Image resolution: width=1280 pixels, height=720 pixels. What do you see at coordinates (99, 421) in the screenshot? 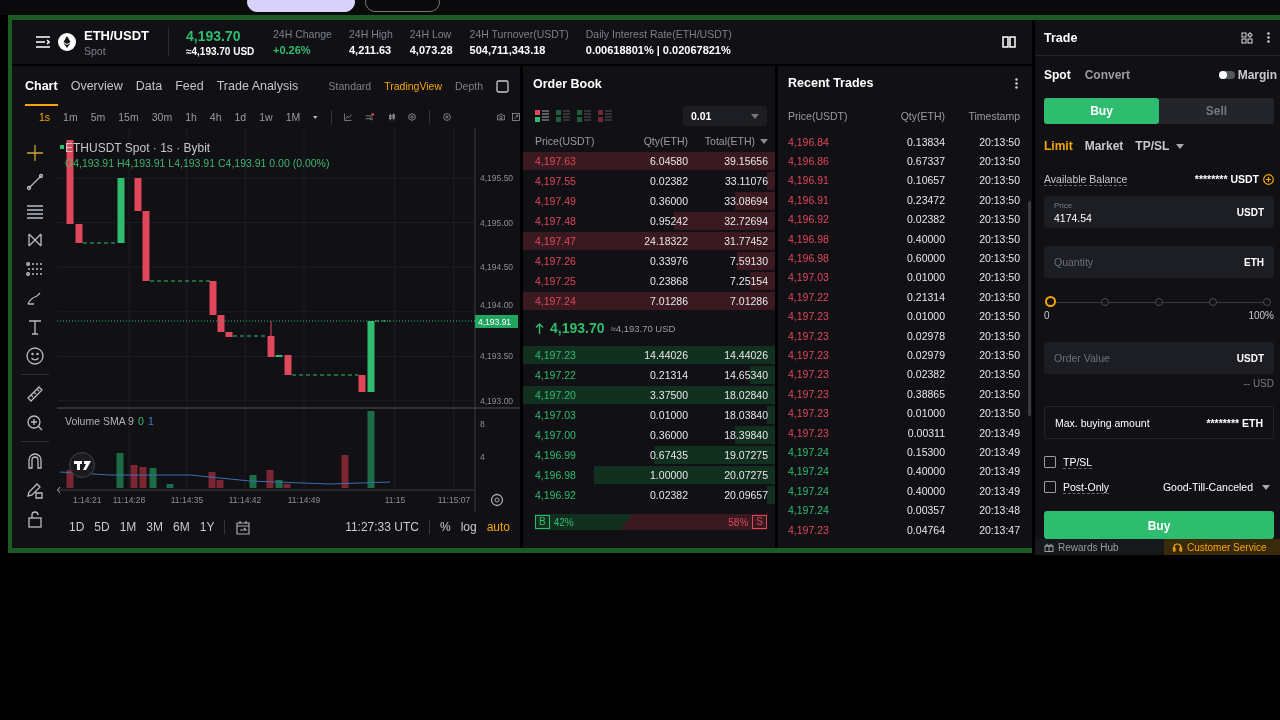
I see `volume-legend: Volume SMA 9` at bounding box center [99, 421].